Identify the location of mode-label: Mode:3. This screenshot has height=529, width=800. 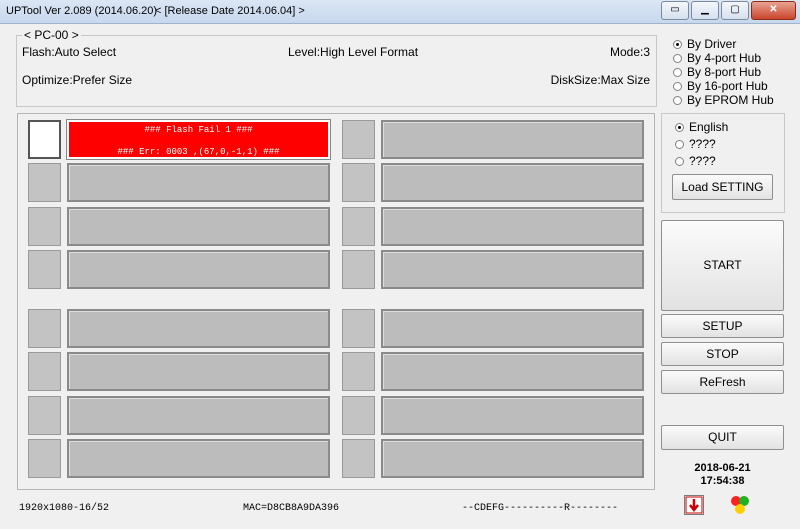
(629, 52).